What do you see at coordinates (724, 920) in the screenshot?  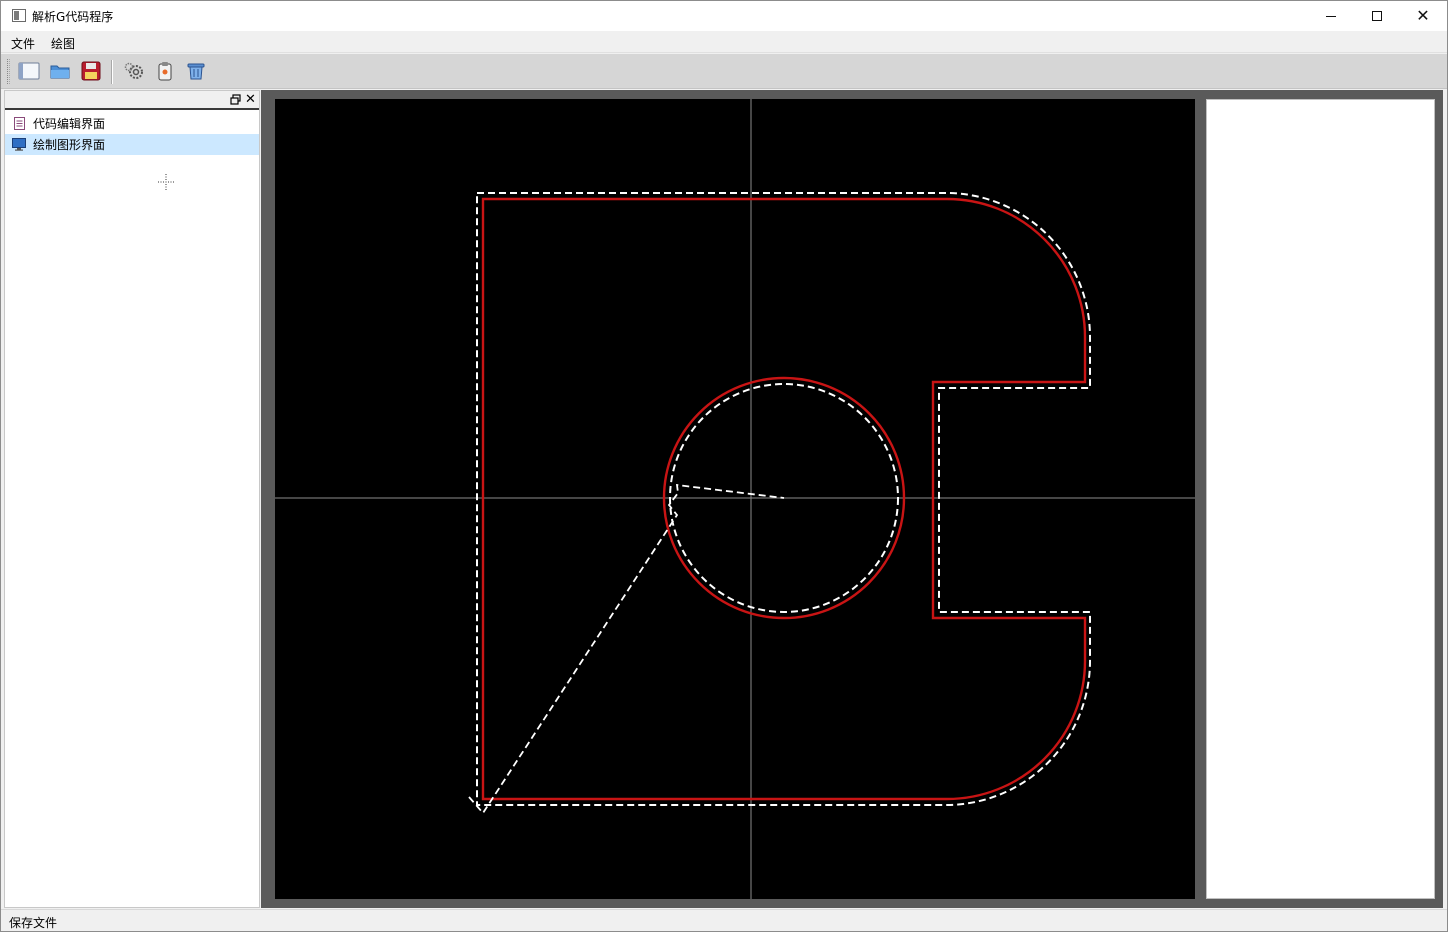 I see `status-bar: 保存文件` at bounding box center [724, 920].